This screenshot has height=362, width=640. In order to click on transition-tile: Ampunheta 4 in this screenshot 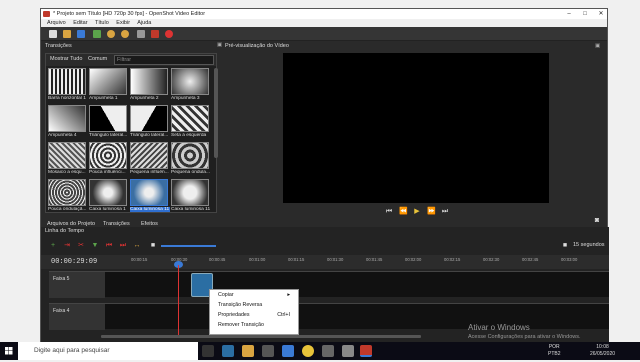, I will do `click(67, 123)`.